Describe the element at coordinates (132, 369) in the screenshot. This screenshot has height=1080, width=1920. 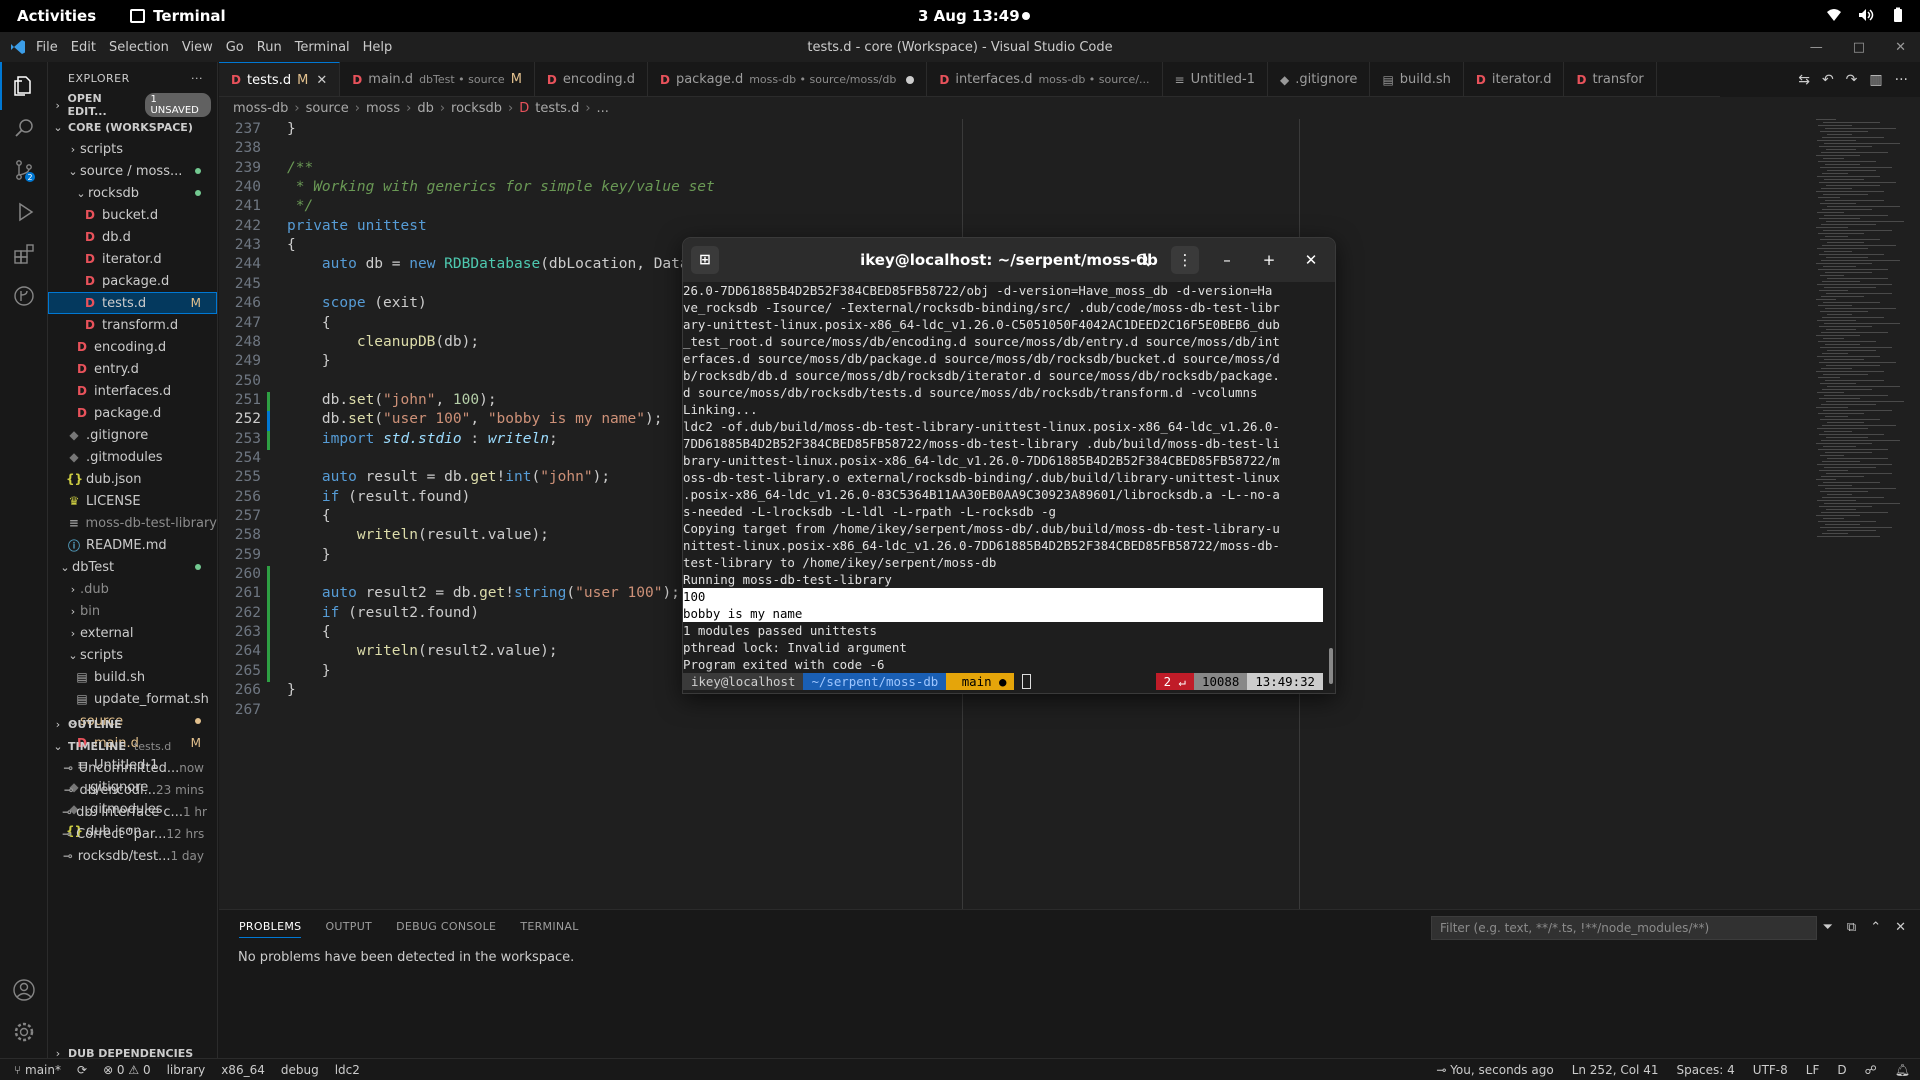
I see `tree-file: Dentry.d` at that location.